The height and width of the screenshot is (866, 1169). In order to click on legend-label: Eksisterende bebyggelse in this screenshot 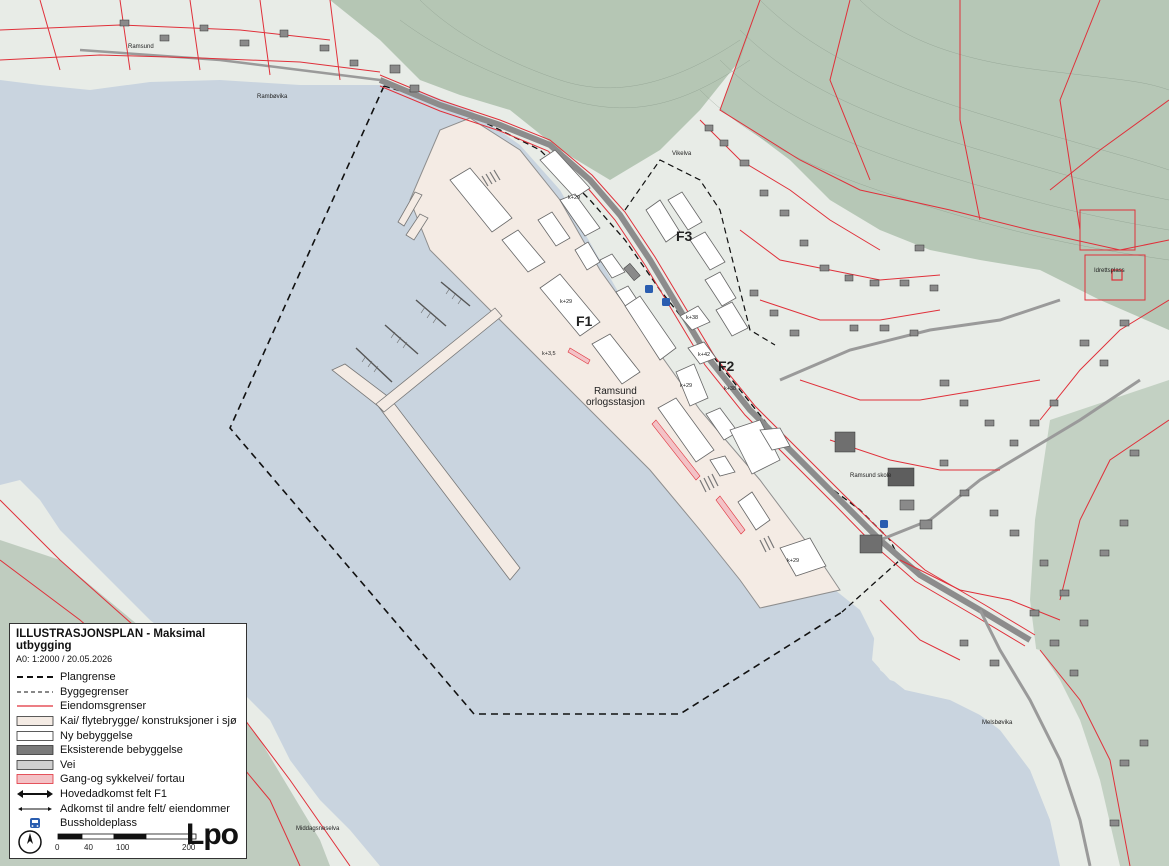, I will do `click(121, 750)`.